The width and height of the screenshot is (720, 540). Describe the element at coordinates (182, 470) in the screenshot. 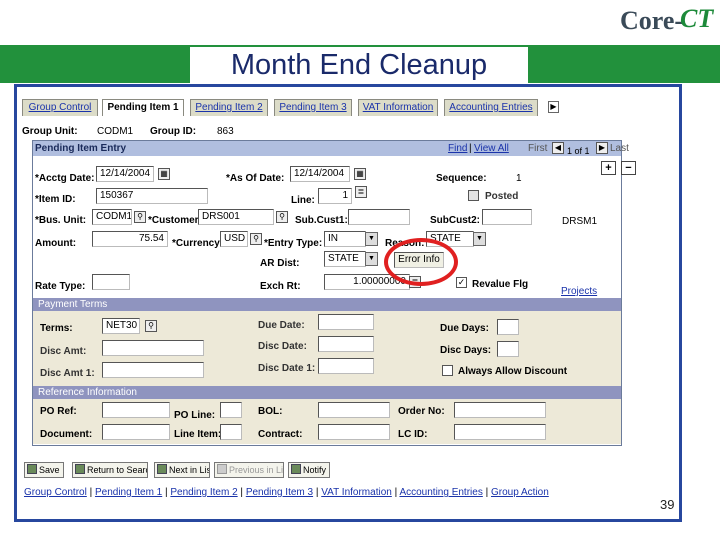

I see `next-in-list-button: Next in List` at that location.